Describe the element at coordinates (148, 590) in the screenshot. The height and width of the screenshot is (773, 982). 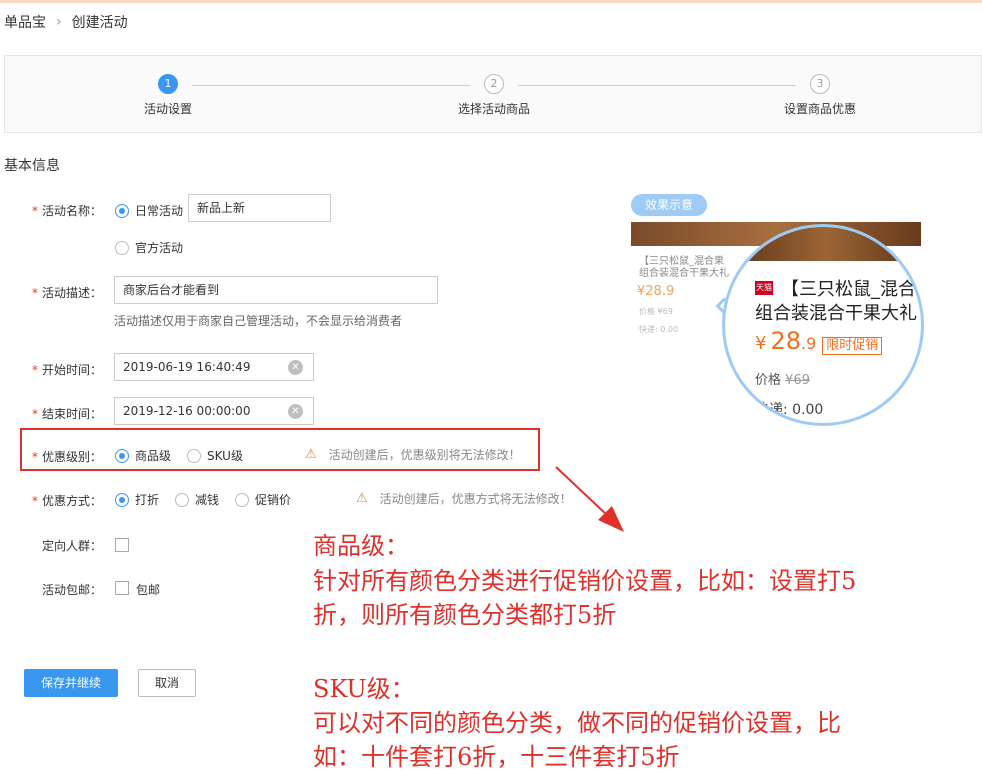
I see `free-shipping-option-label: 包邮` at that location.